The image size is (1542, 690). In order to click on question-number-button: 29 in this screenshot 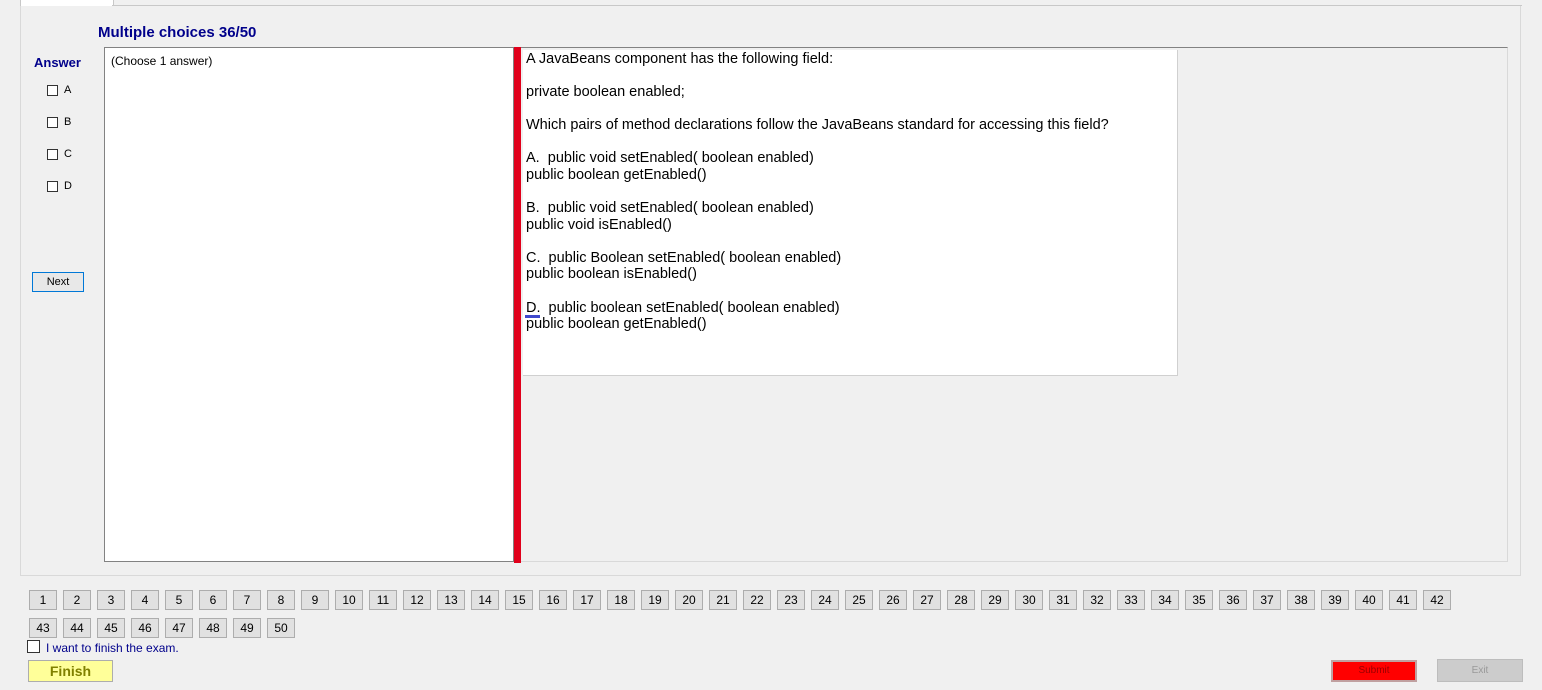, I will do `click(995, 600)`.